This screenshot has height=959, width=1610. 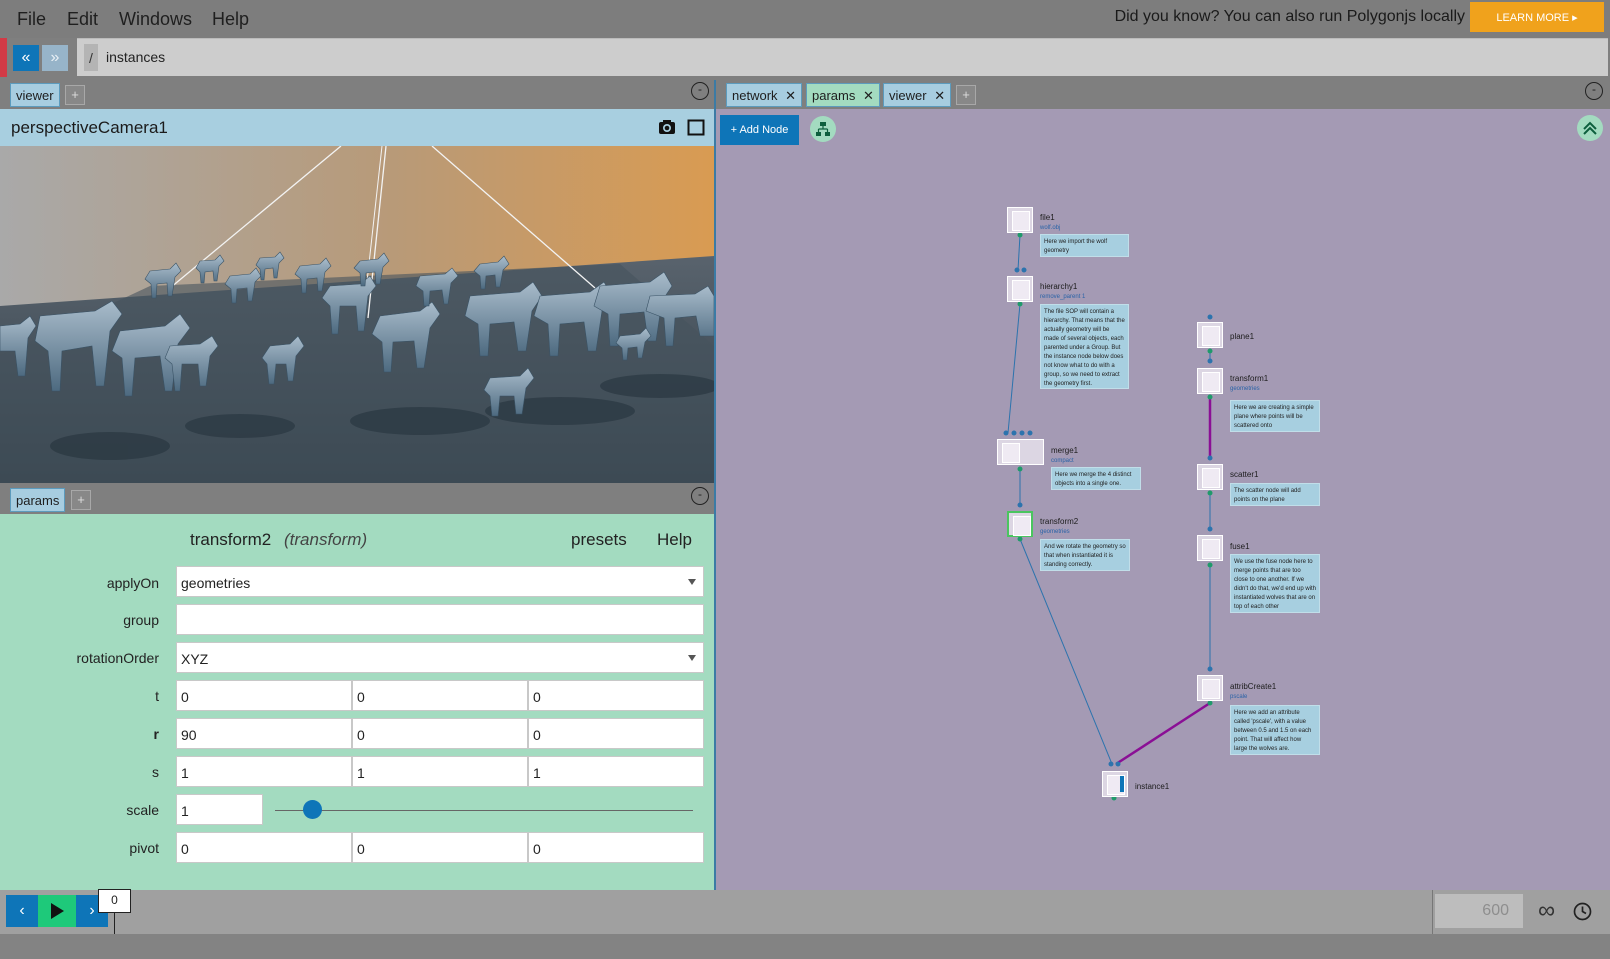 What do you see at coordinates (91, 57) in the screenshot?
I see `path-root-button: /` at bounding box center [91, 57].